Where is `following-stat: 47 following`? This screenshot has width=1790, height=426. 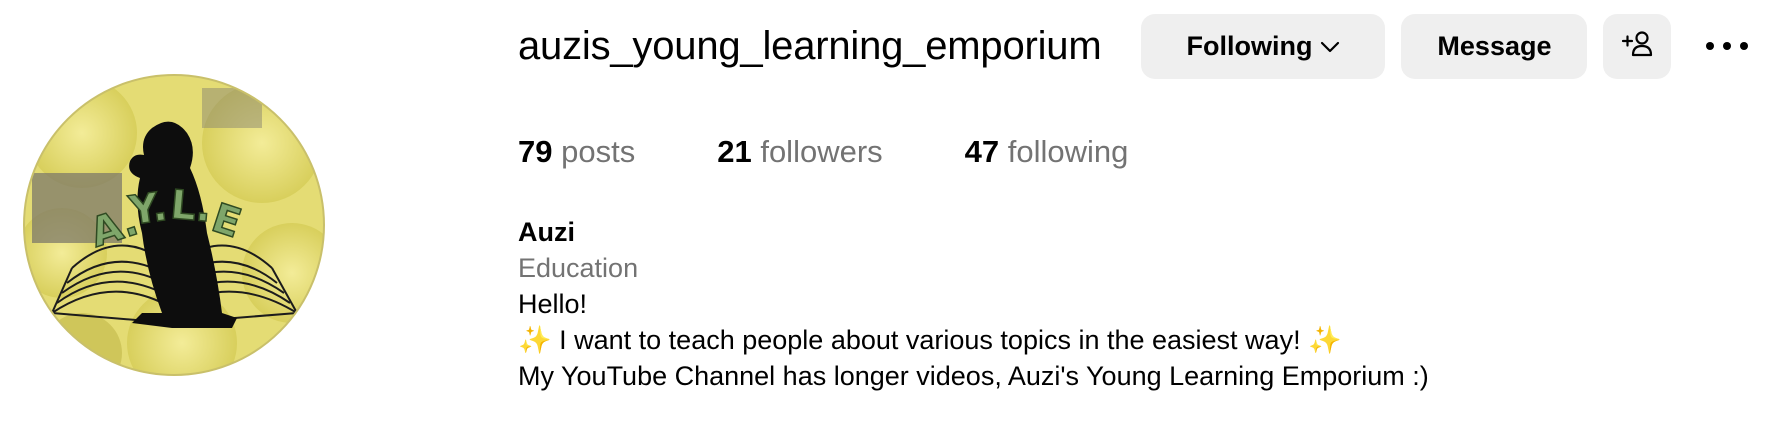 following-stat: 47 following is located at coordinates (1047, 152).